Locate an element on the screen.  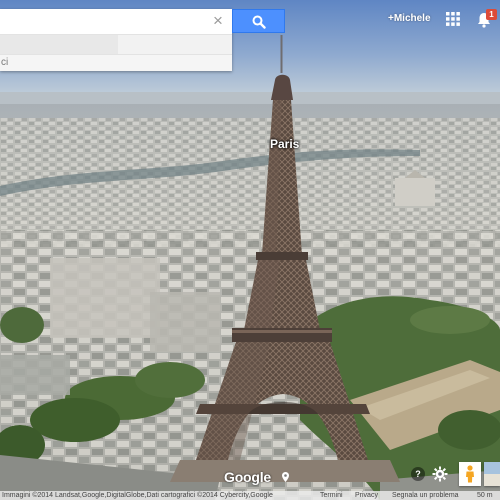
map-thumbnail-sky is located at coordinates (492, 468).